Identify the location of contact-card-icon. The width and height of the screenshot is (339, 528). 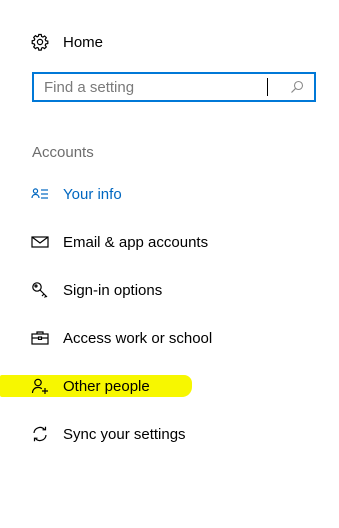
(40, 194).